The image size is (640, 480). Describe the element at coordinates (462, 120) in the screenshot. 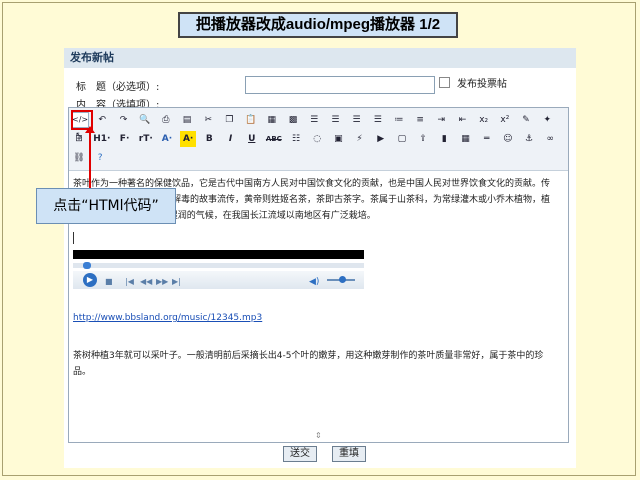

I see `outdent-icon: ⇤` at that location.